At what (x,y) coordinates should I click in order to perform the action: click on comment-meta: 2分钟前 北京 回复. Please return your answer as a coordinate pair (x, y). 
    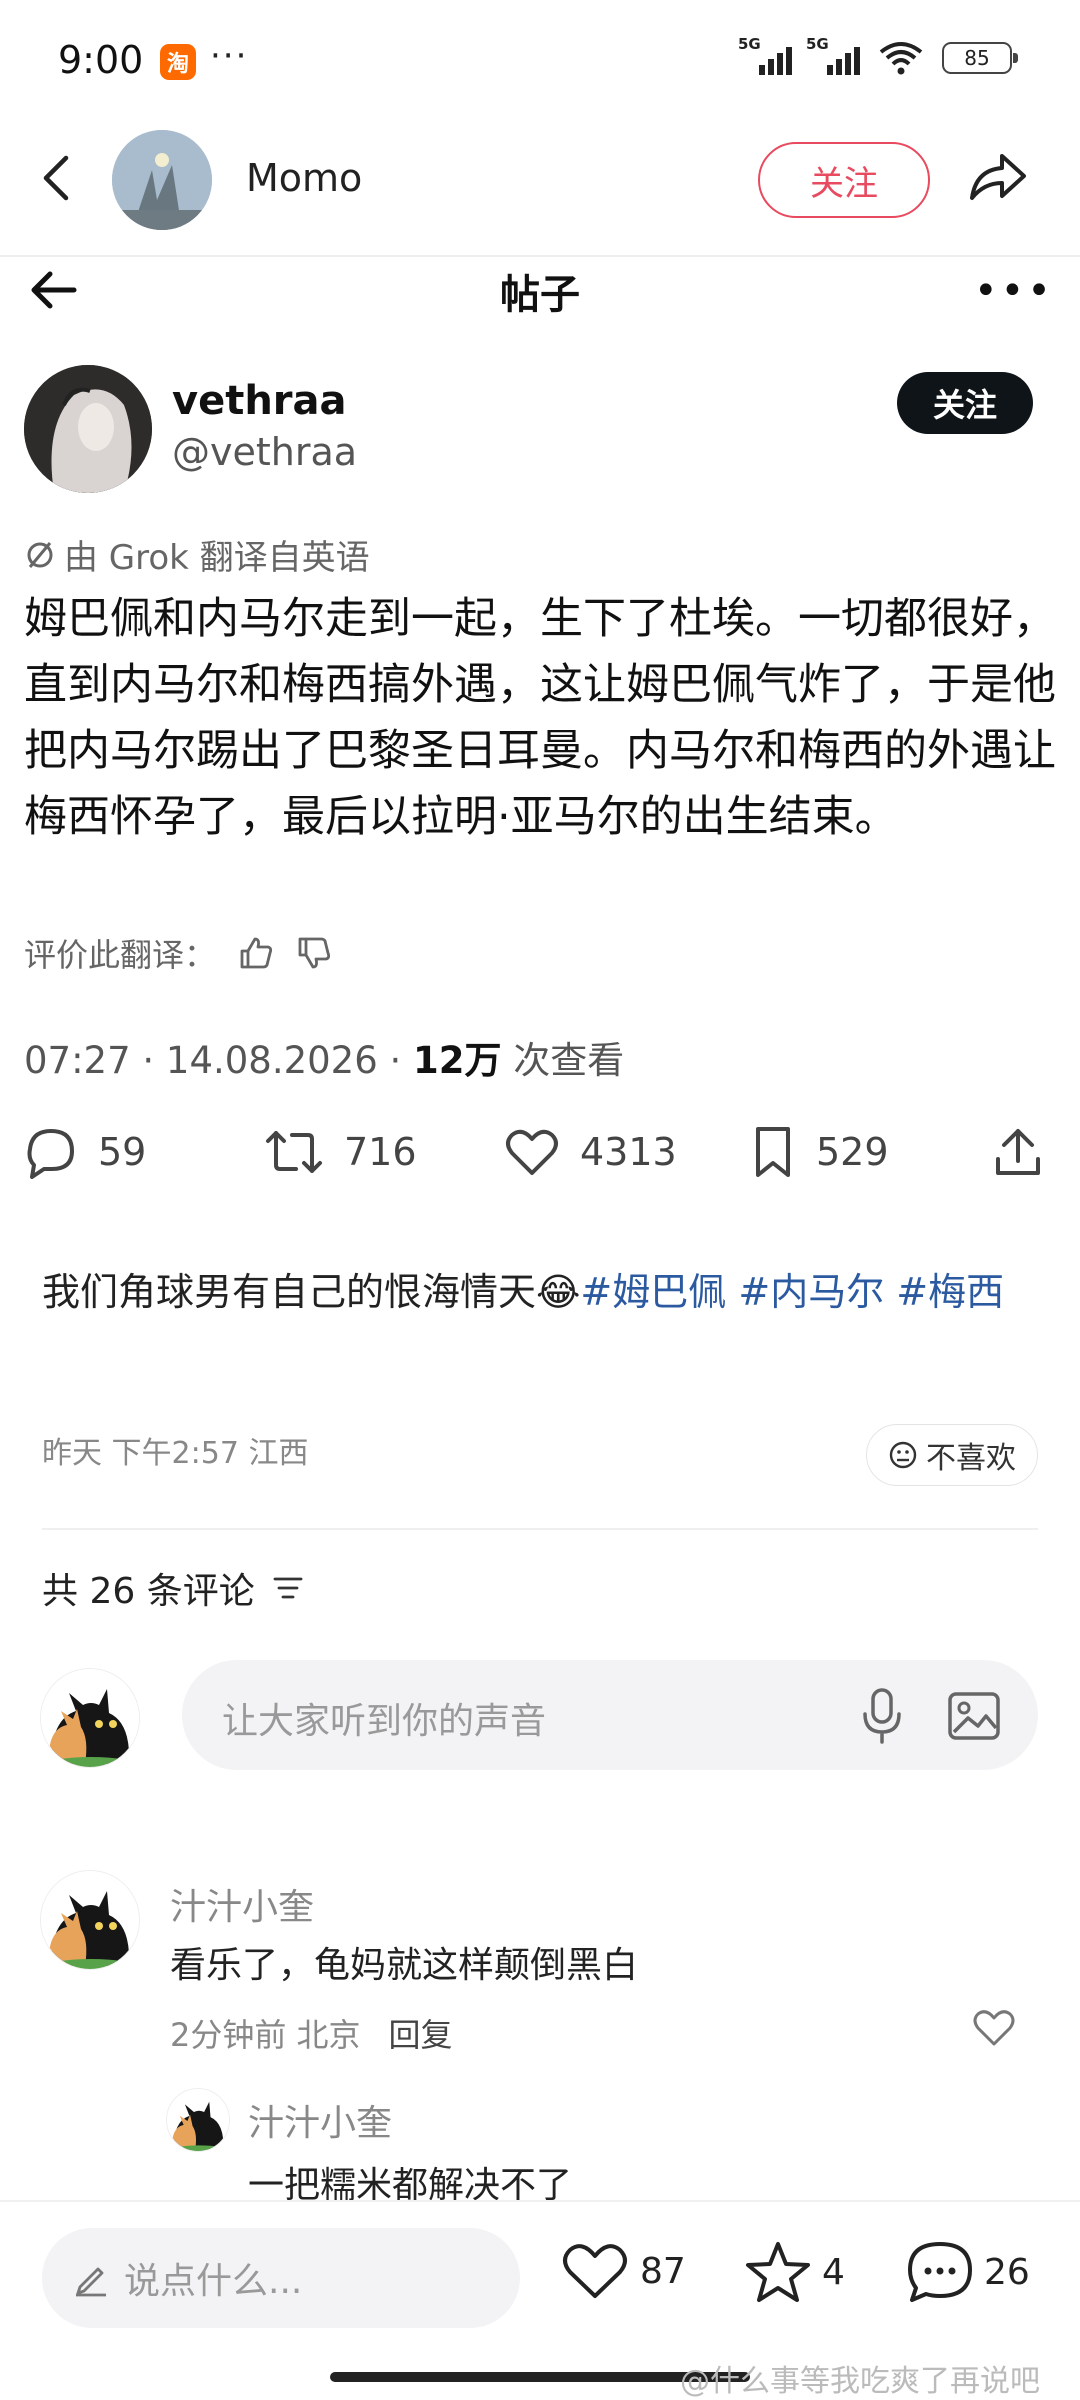
    Looking at the image, I should click on (311, 2033).